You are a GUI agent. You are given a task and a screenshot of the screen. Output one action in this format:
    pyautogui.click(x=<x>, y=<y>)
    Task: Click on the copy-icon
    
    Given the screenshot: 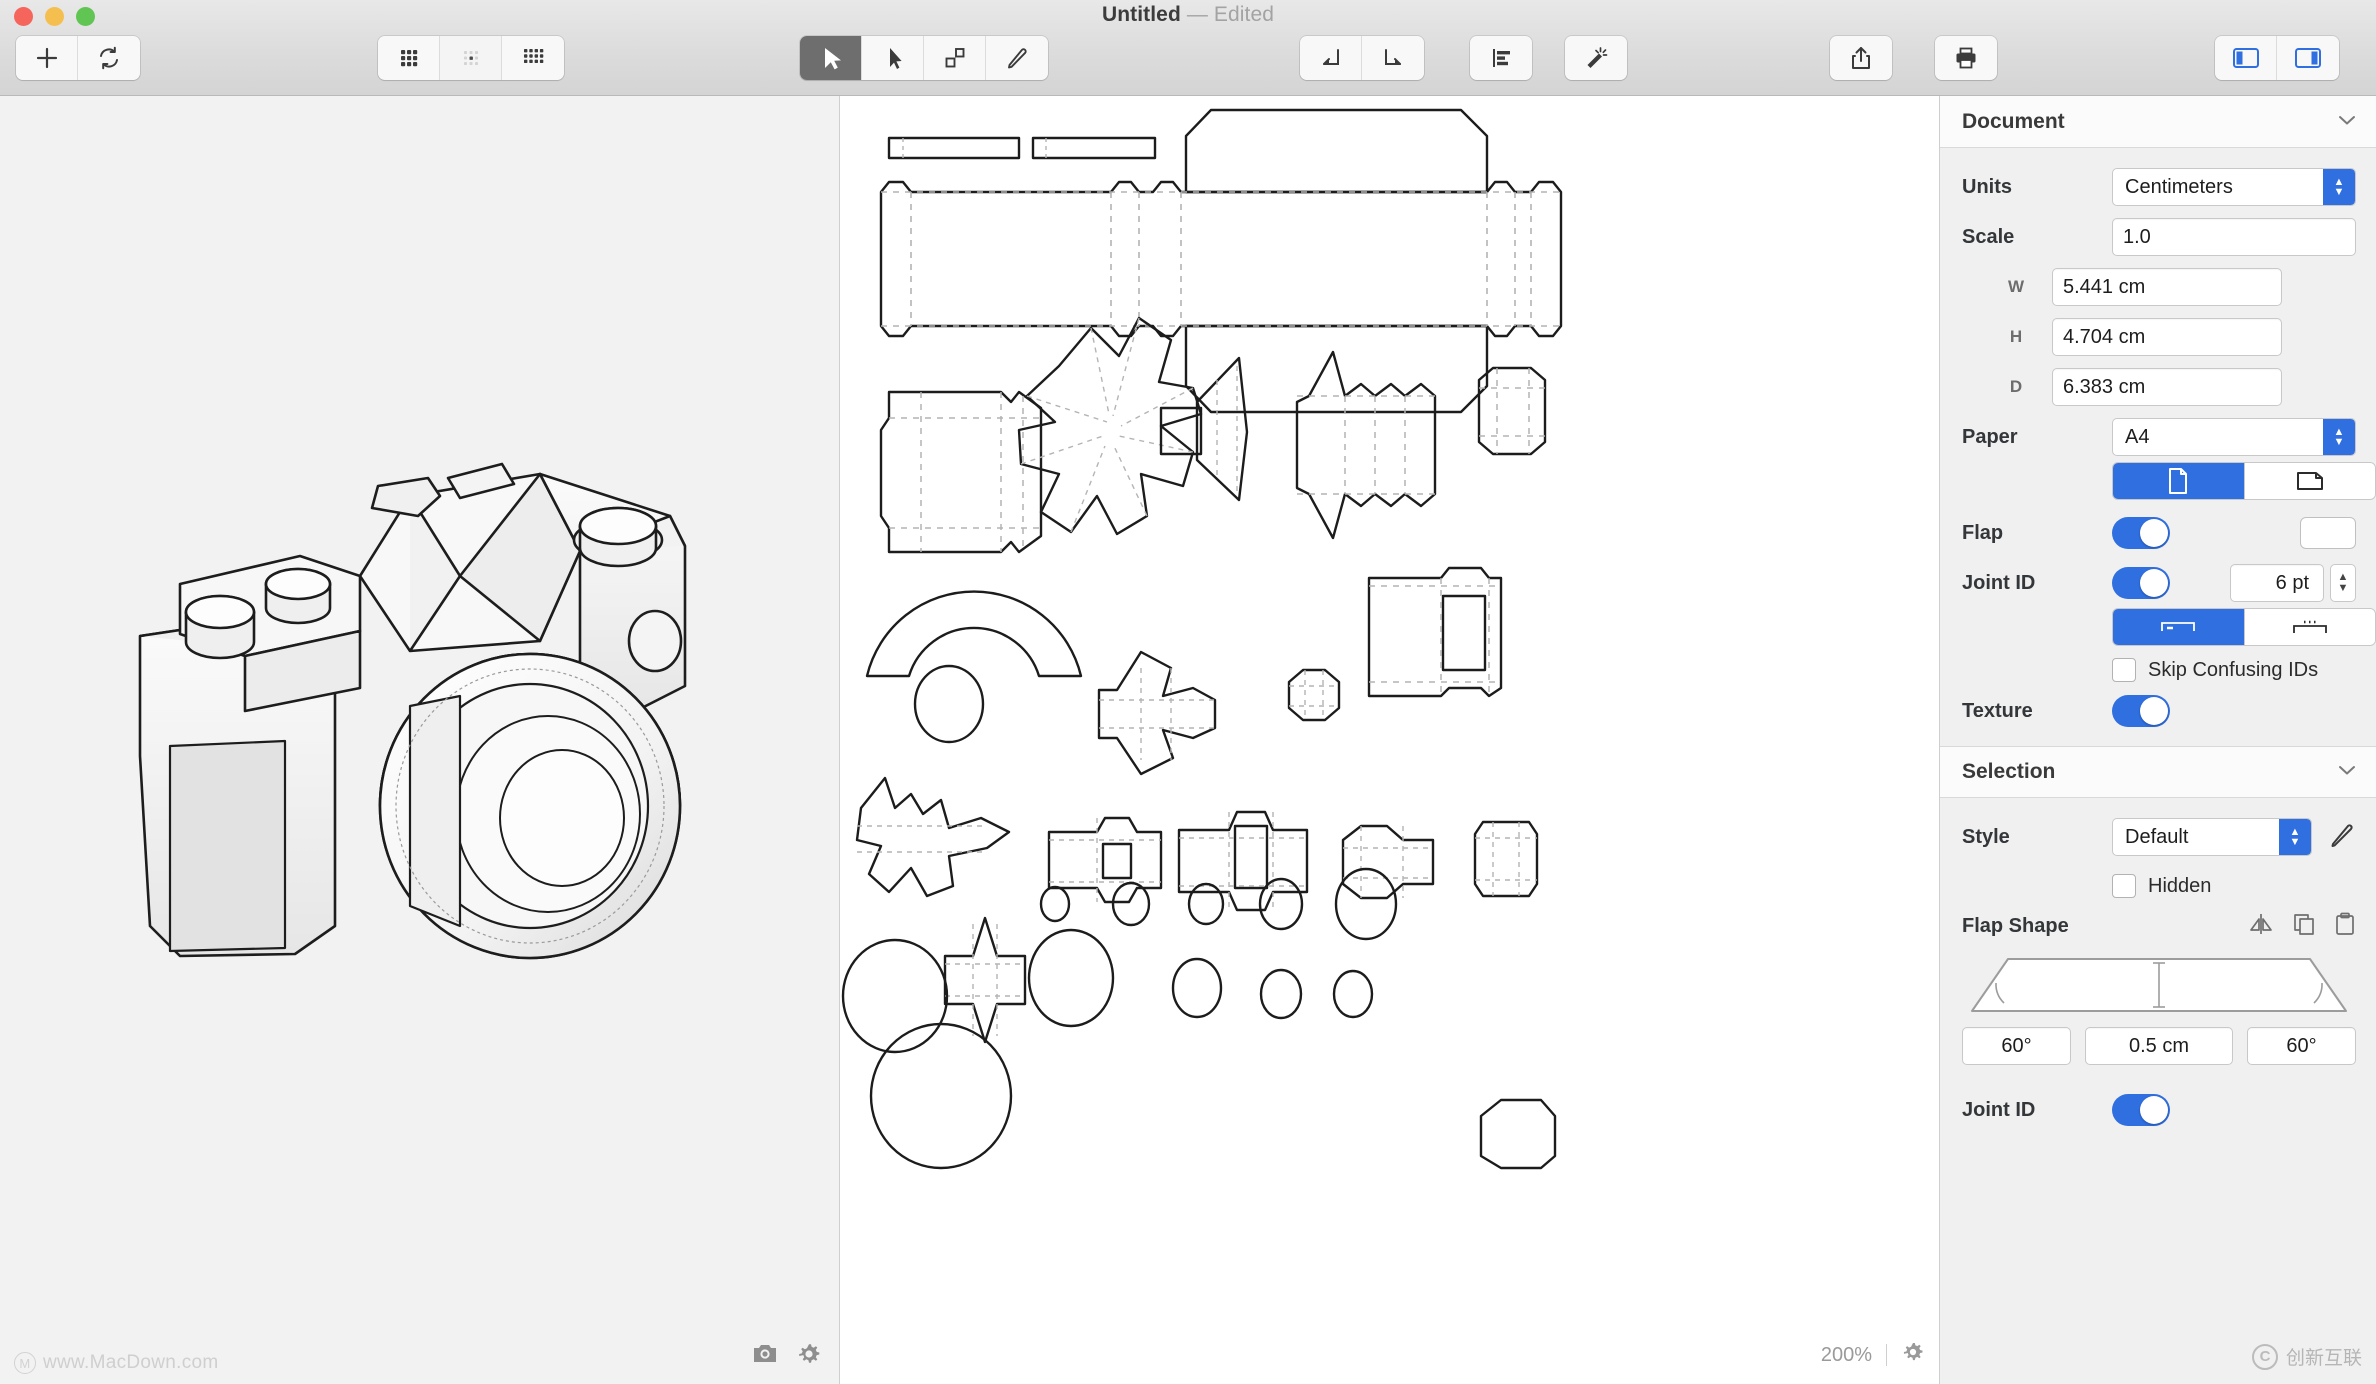 What is the action you would take?
    pyautogui.click(x=2304, y=926)
    